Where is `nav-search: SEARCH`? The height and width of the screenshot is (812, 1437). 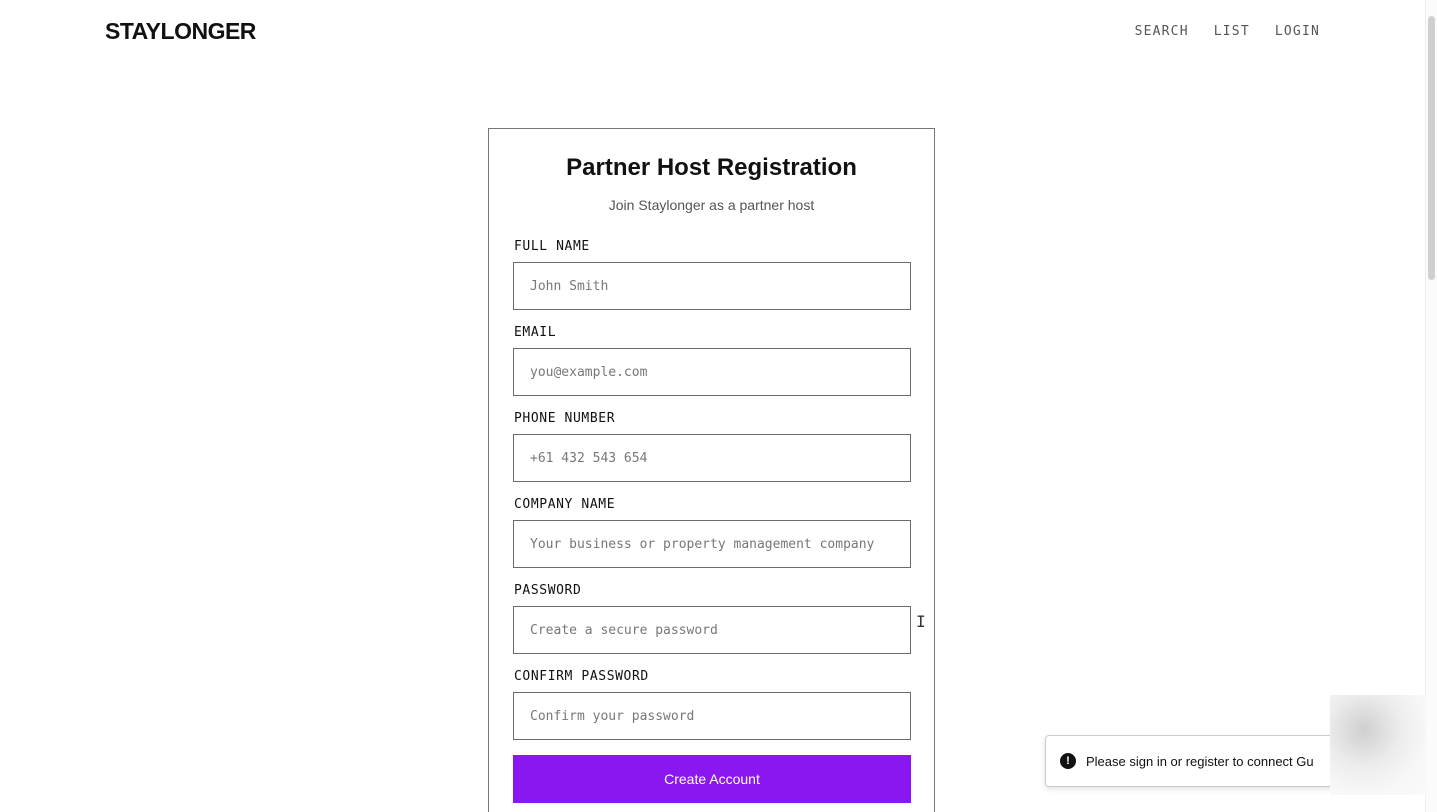 nav-search: SEARCH is located at coordinates (1162, 31).